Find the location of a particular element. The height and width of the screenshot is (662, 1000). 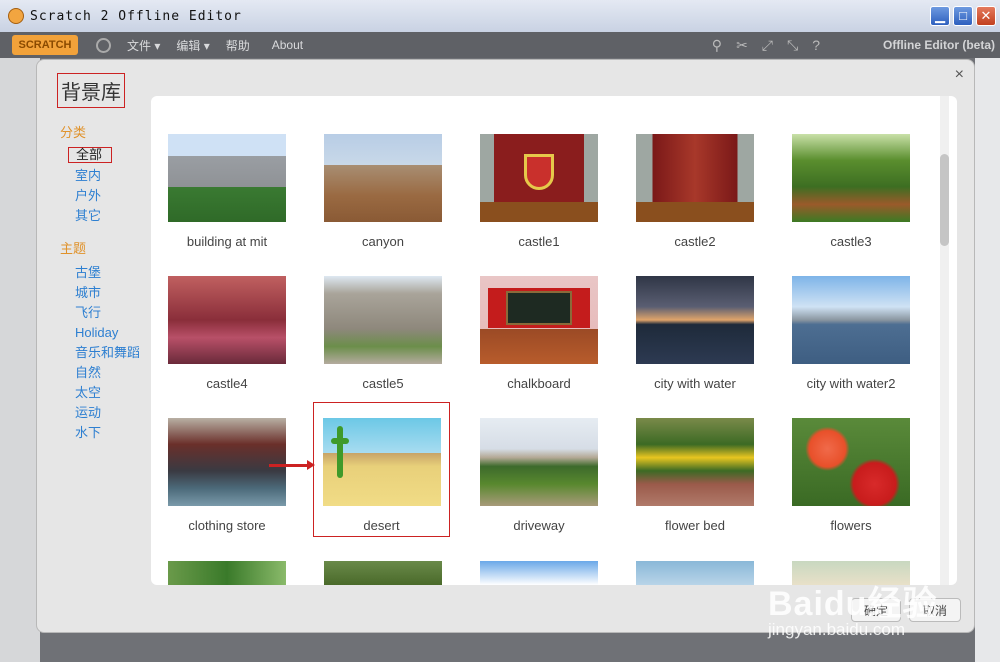

backdrop-label: clothing store is located at coordinates (227, 525).